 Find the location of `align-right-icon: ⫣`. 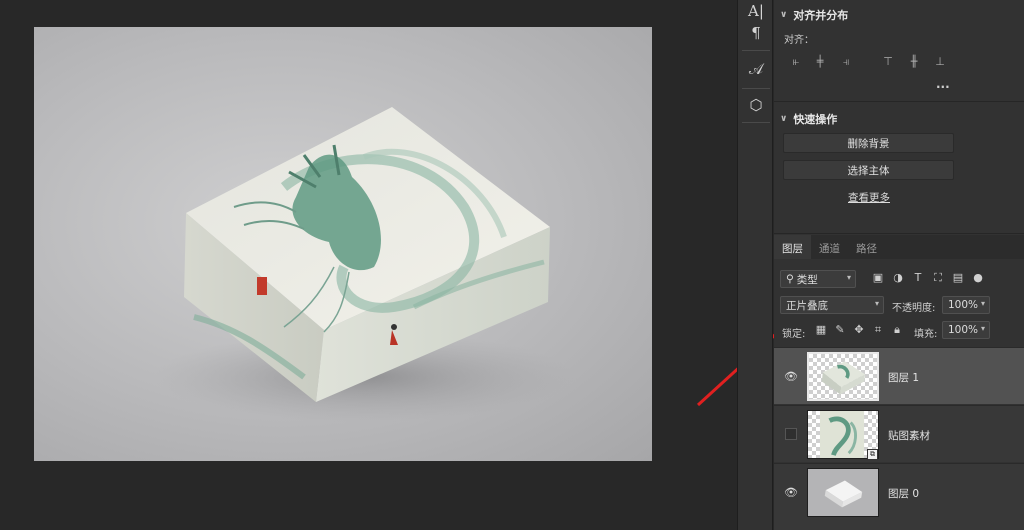

align-right-icon: ⫣ is located at coordinates (846, 62).